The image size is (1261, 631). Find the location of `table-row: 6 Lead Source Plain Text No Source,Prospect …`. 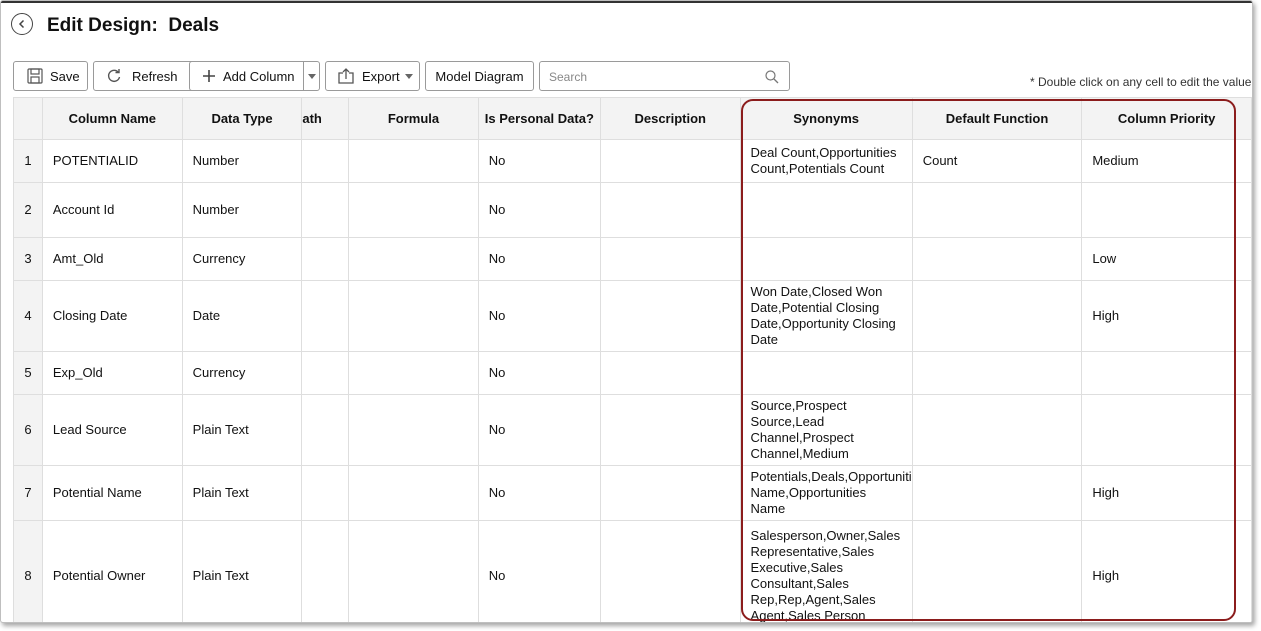

table-row: 6 Lead Source Plain Text No Source,Prospect … is located at coordinates (632, 430).